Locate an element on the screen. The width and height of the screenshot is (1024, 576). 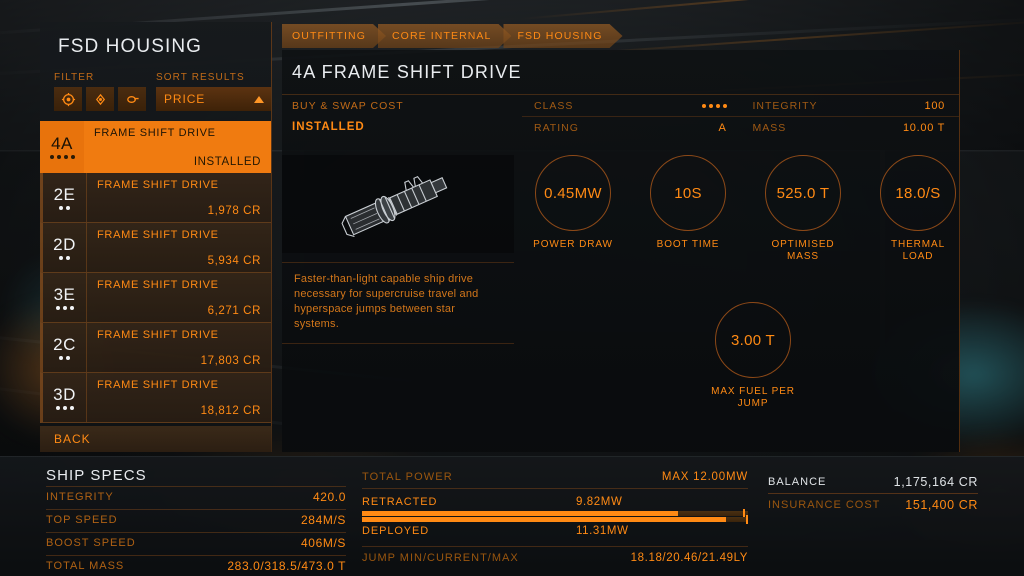
sort-value: PRICE is located at coordinates (185, 99).